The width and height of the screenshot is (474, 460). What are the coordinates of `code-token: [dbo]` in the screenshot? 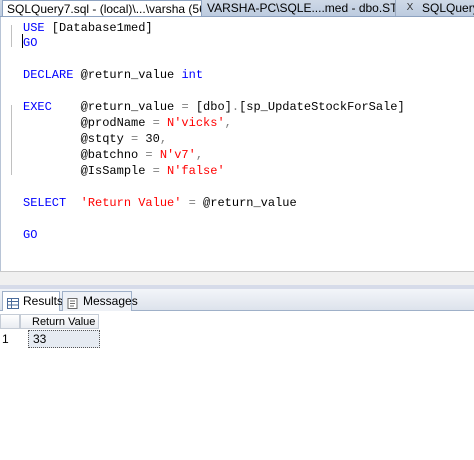 It's located at (210, 107).